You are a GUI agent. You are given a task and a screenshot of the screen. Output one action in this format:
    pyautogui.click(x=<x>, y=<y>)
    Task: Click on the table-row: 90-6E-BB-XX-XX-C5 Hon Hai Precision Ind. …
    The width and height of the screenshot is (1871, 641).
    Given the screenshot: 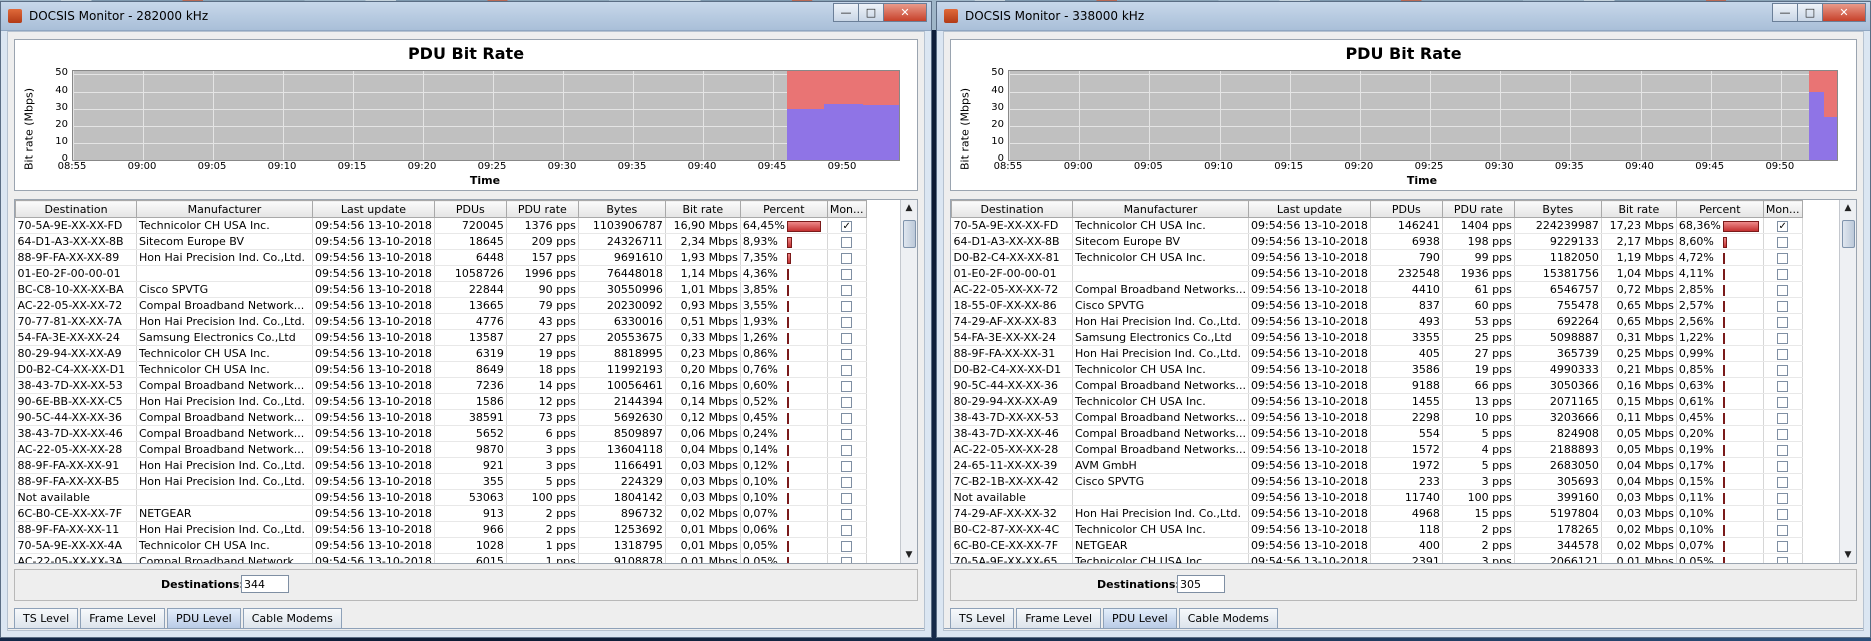 What is the action you would take?
    pyautogui.click(x=441, y=401)
    